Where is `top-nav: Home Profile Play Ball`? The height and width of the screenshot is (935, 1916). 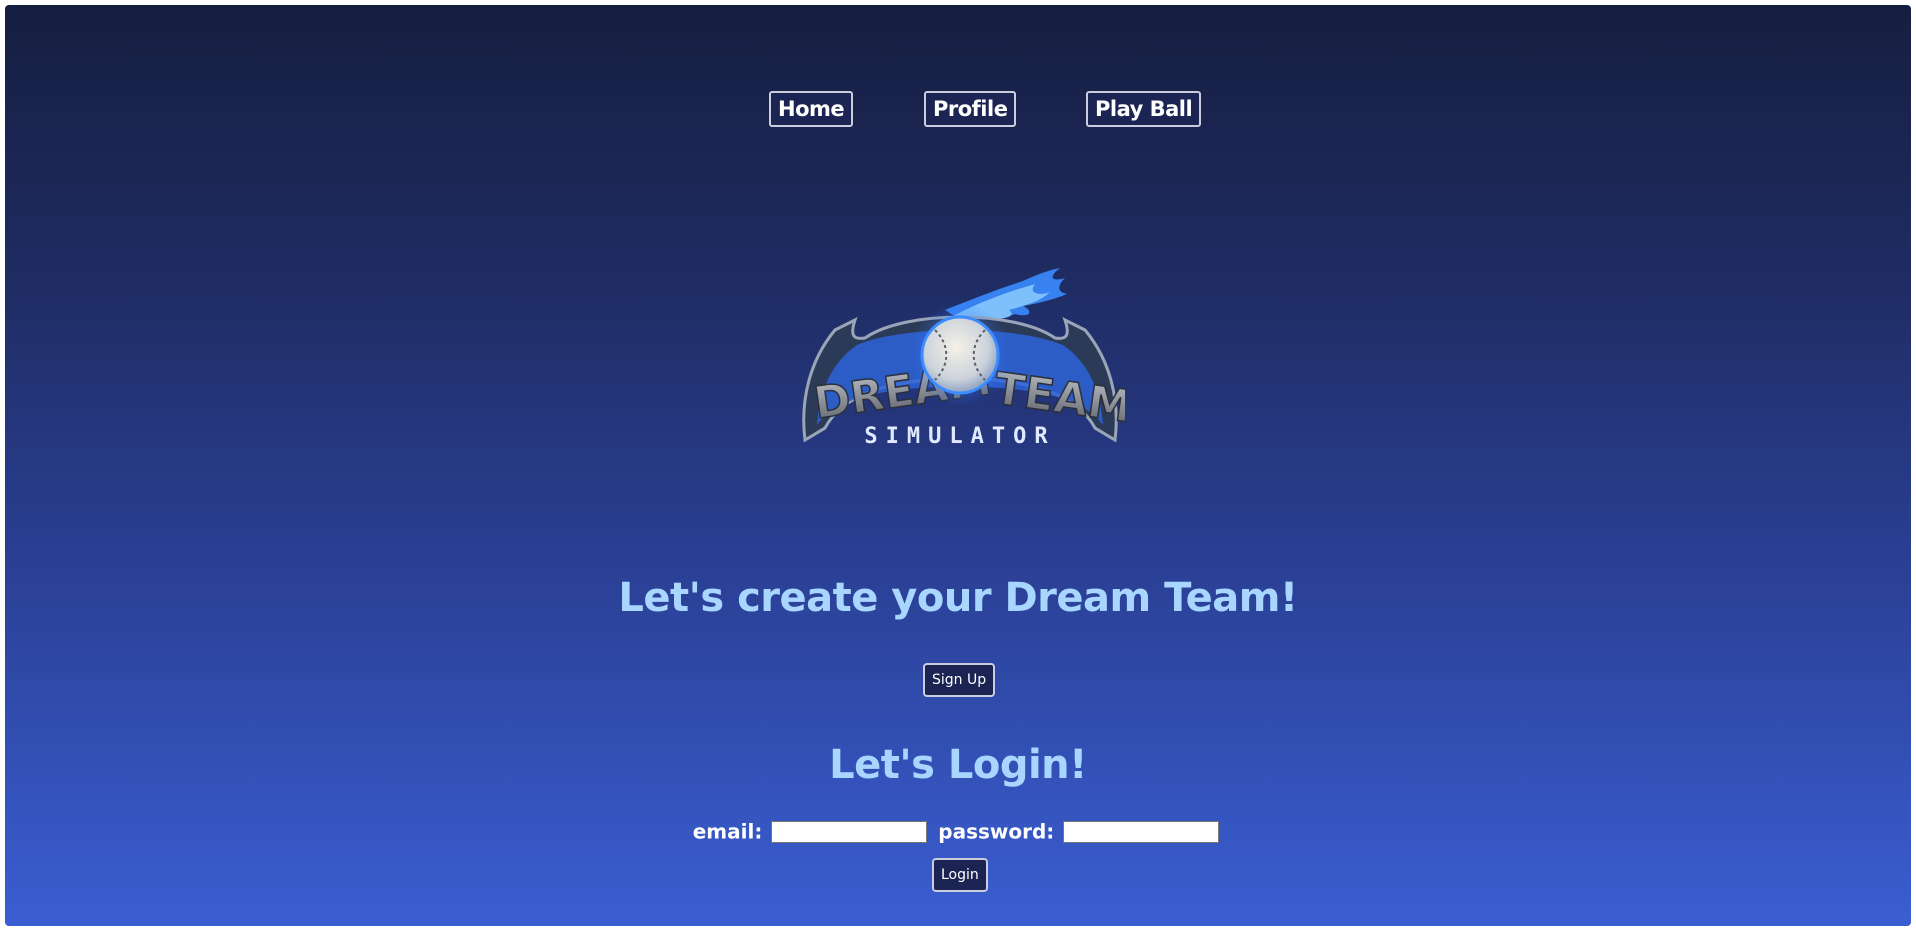
top-nav: Home Profile Play Ball is located at coordinates (958, 106).